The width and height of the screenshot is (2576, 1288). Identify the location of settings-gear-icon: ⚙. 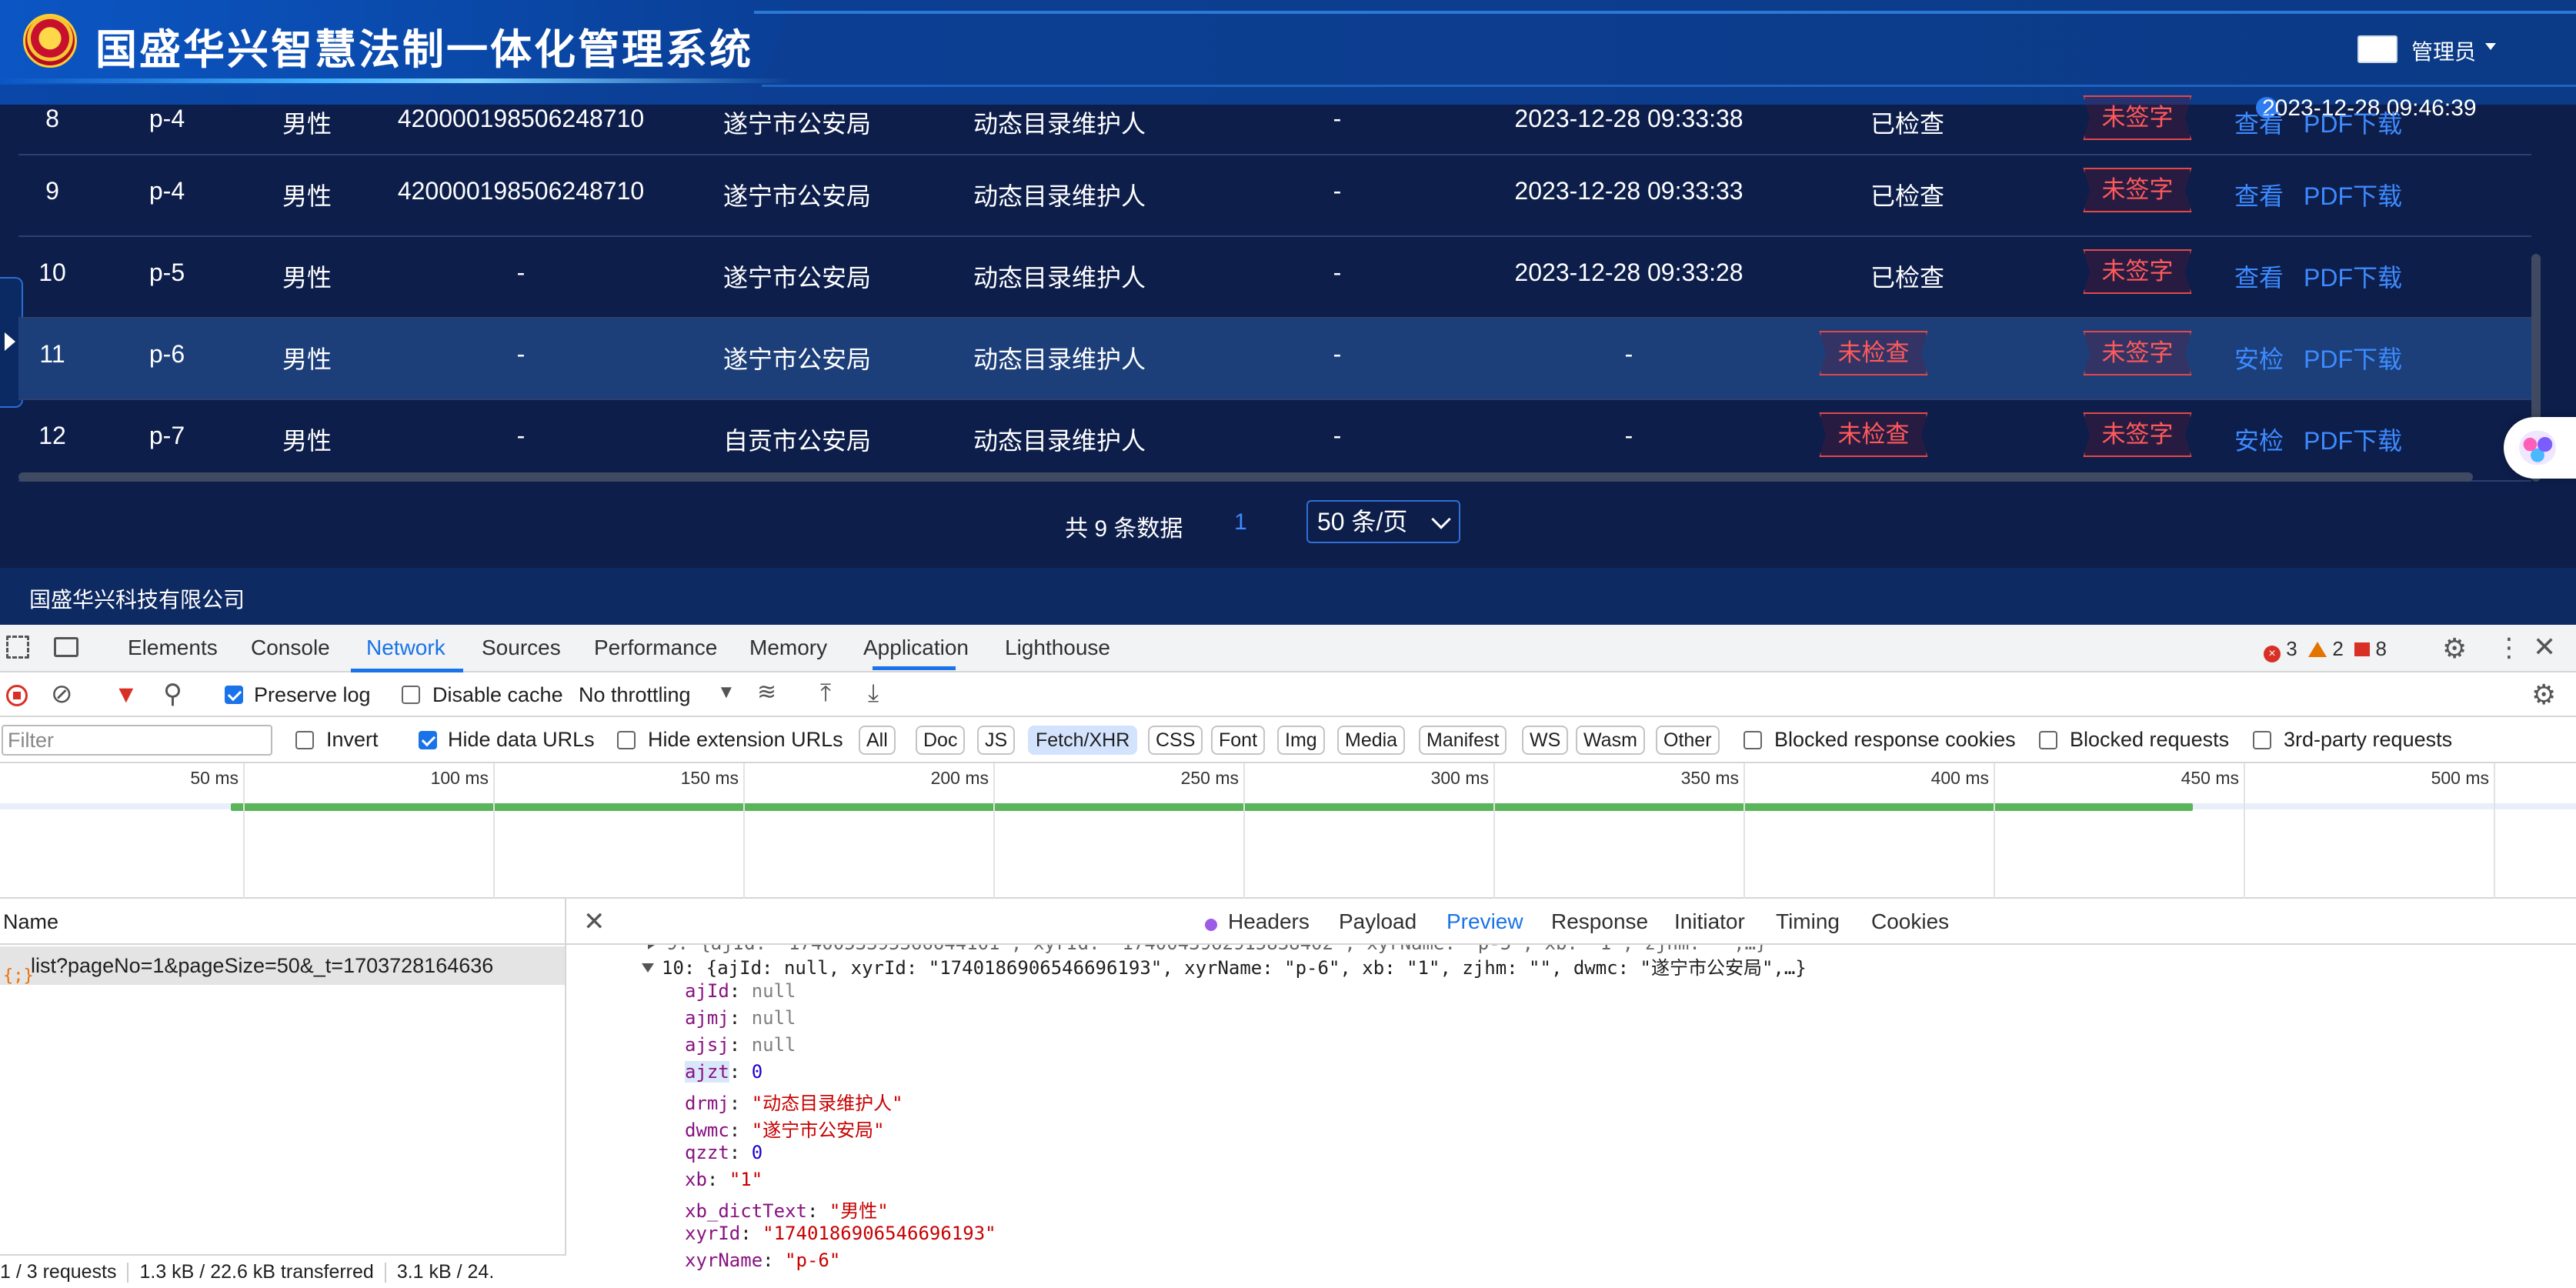
(2454, 649).